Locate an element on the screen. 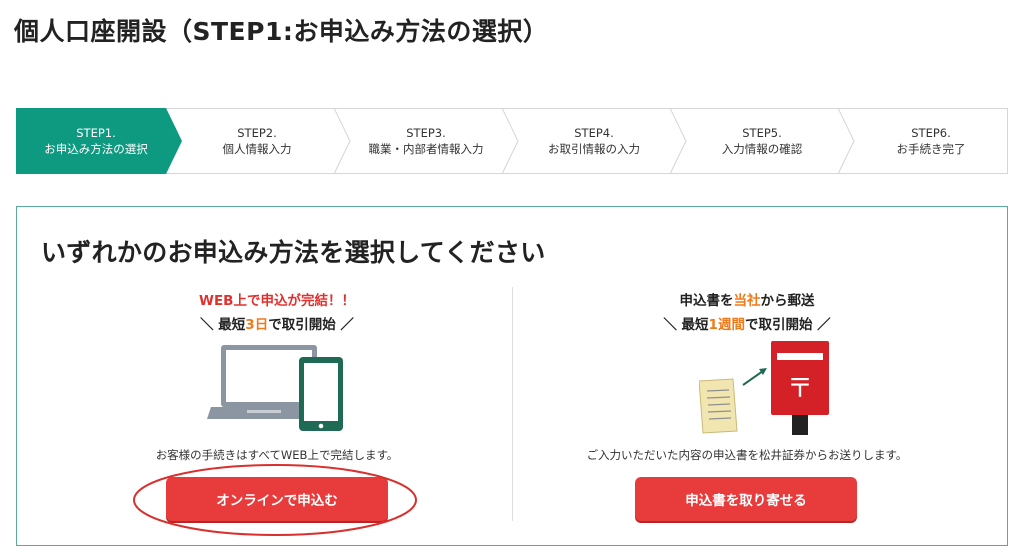  online-headline: WEB上で申込が完結！！ is located at coordinates (277, 301).